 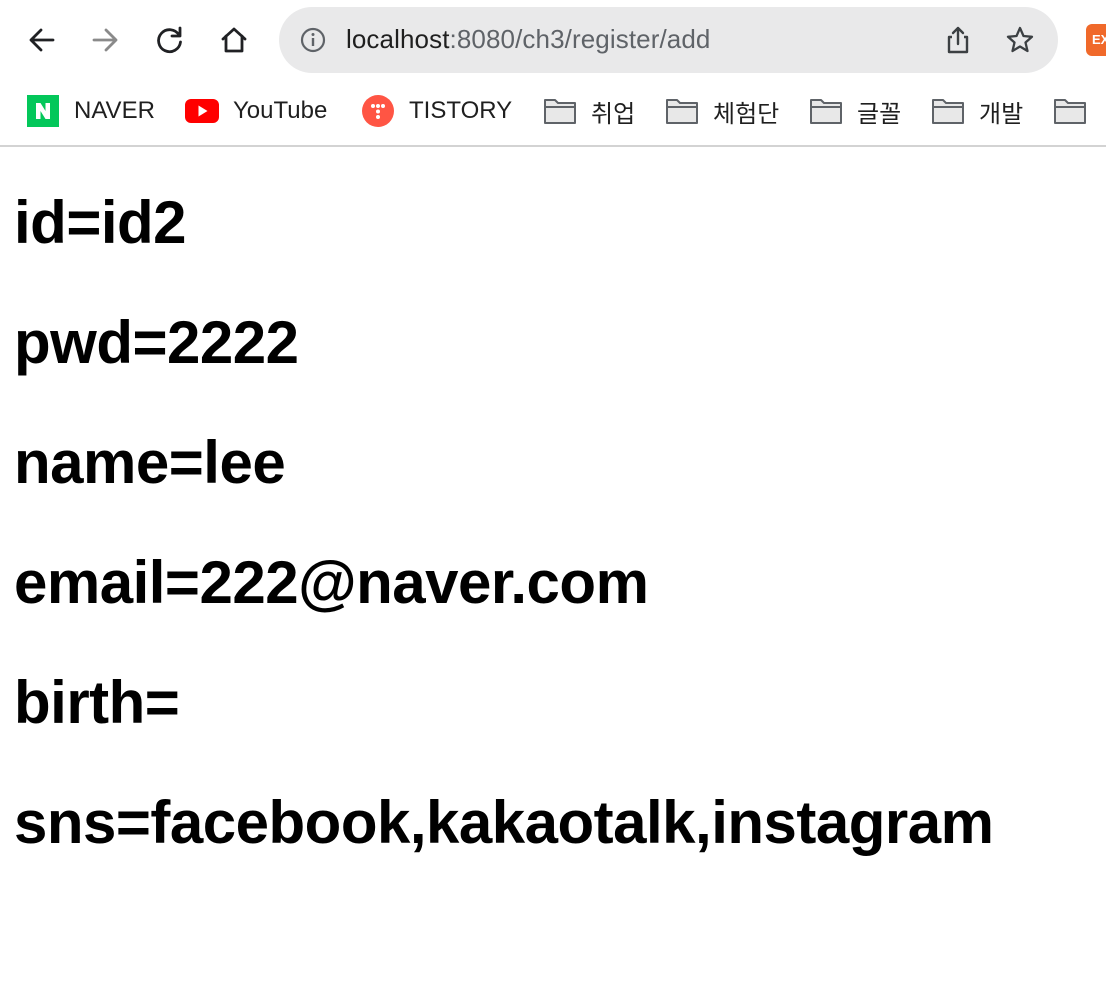 What do you see at coordinates (1096, 40) in the screenshot?
I see `extension-icon: EX` at bounding box center [1096, 40].